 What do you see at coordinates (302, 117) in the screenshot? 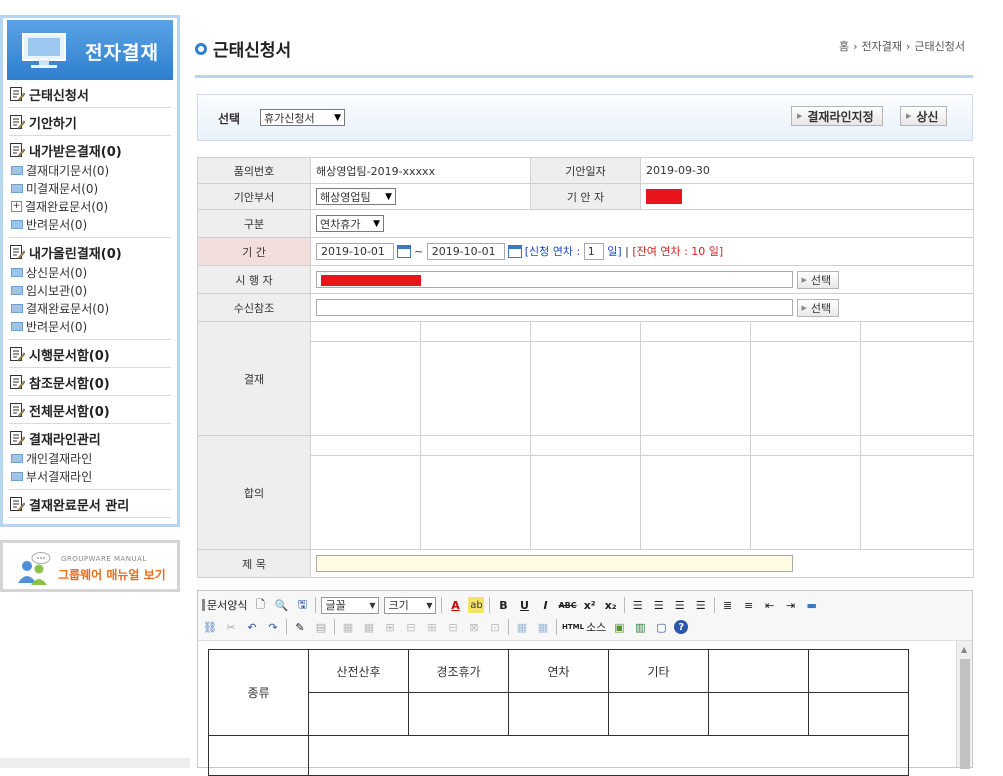
I see `doc-type-select: 휴가신청서 ▼` at bounding box center [302, 117].